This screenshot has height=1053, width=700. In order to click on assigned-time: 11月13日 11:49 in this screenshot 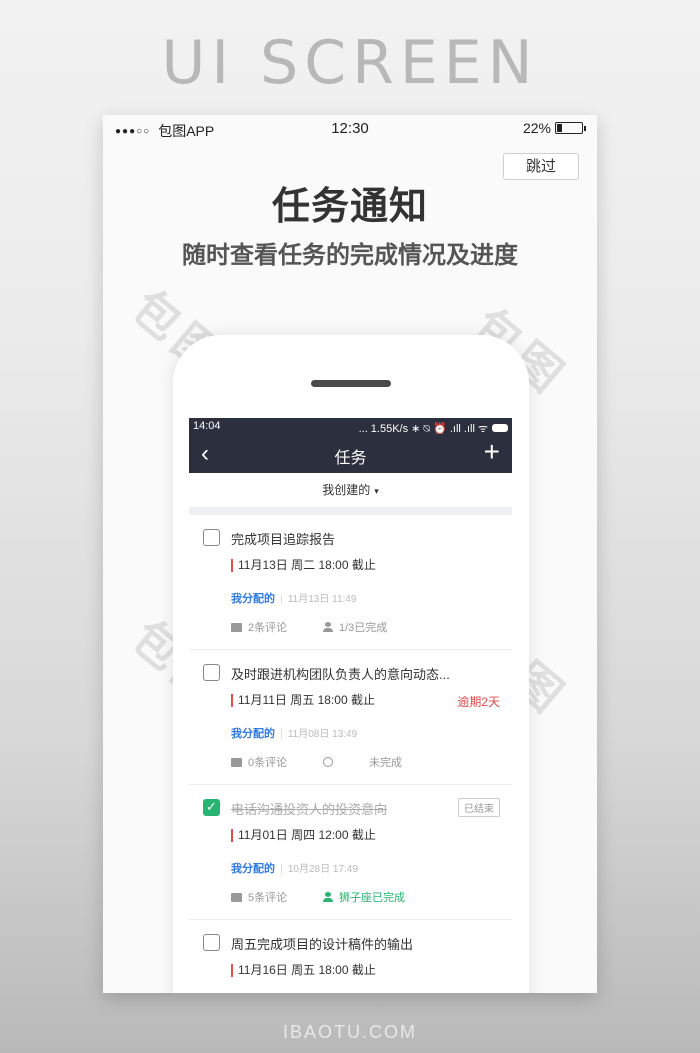, I will do `click(322, 599)`.